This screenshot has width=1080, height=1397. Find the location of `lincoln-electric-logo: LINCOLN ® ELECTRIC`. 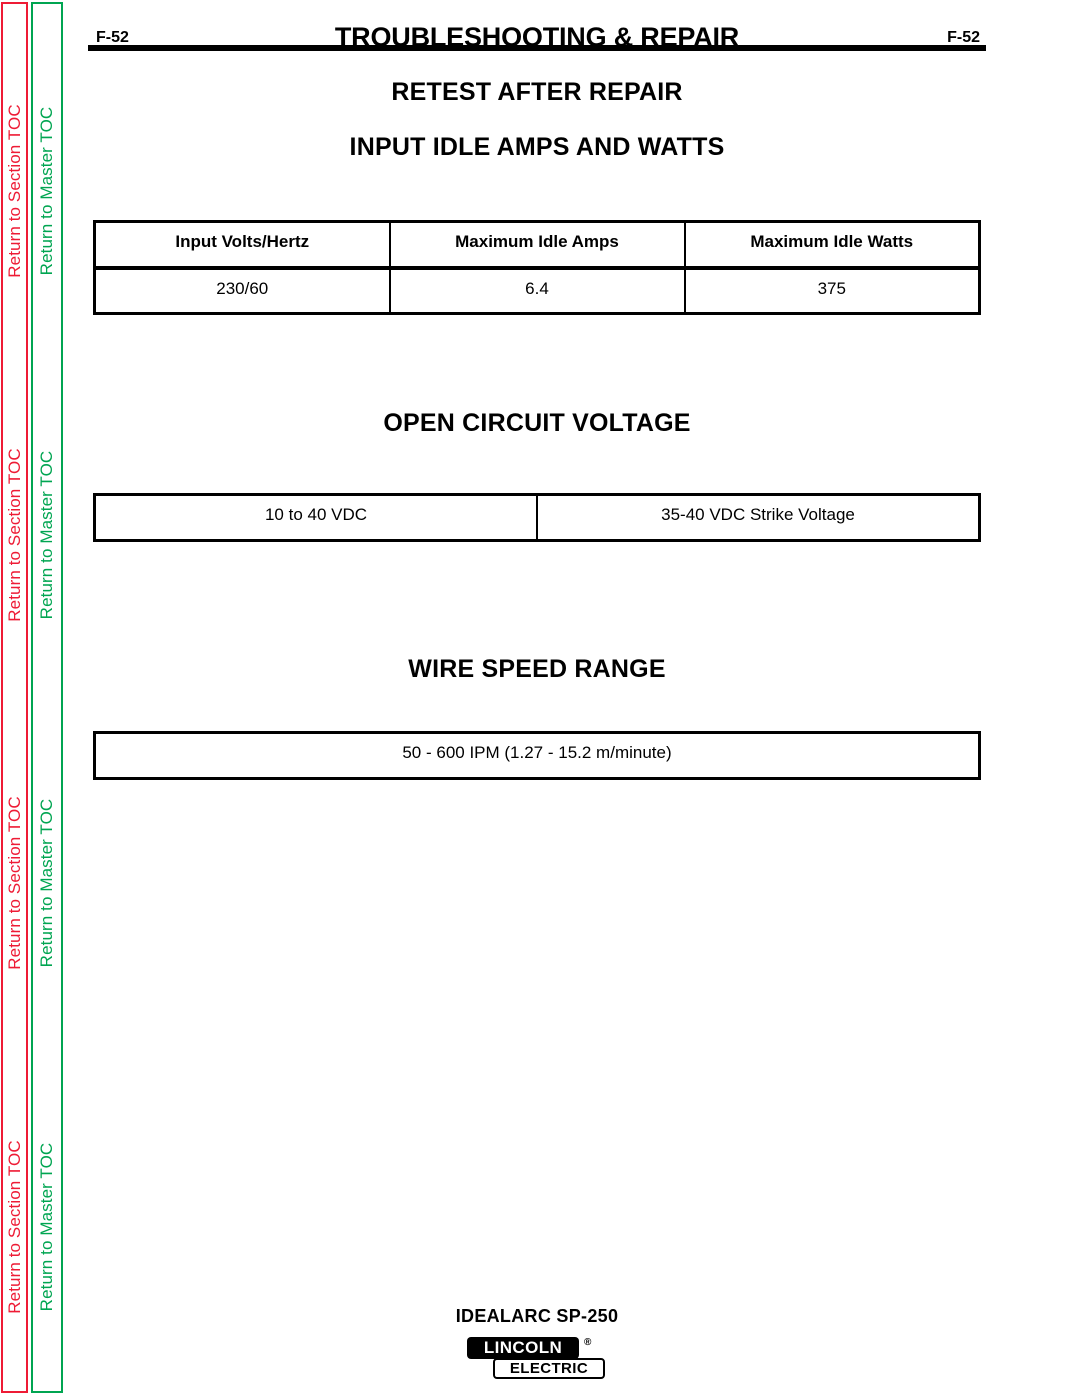

lincoln-electric-logo: LINCOLN ® ELECTRIC is located at coordinates (537, 1359).